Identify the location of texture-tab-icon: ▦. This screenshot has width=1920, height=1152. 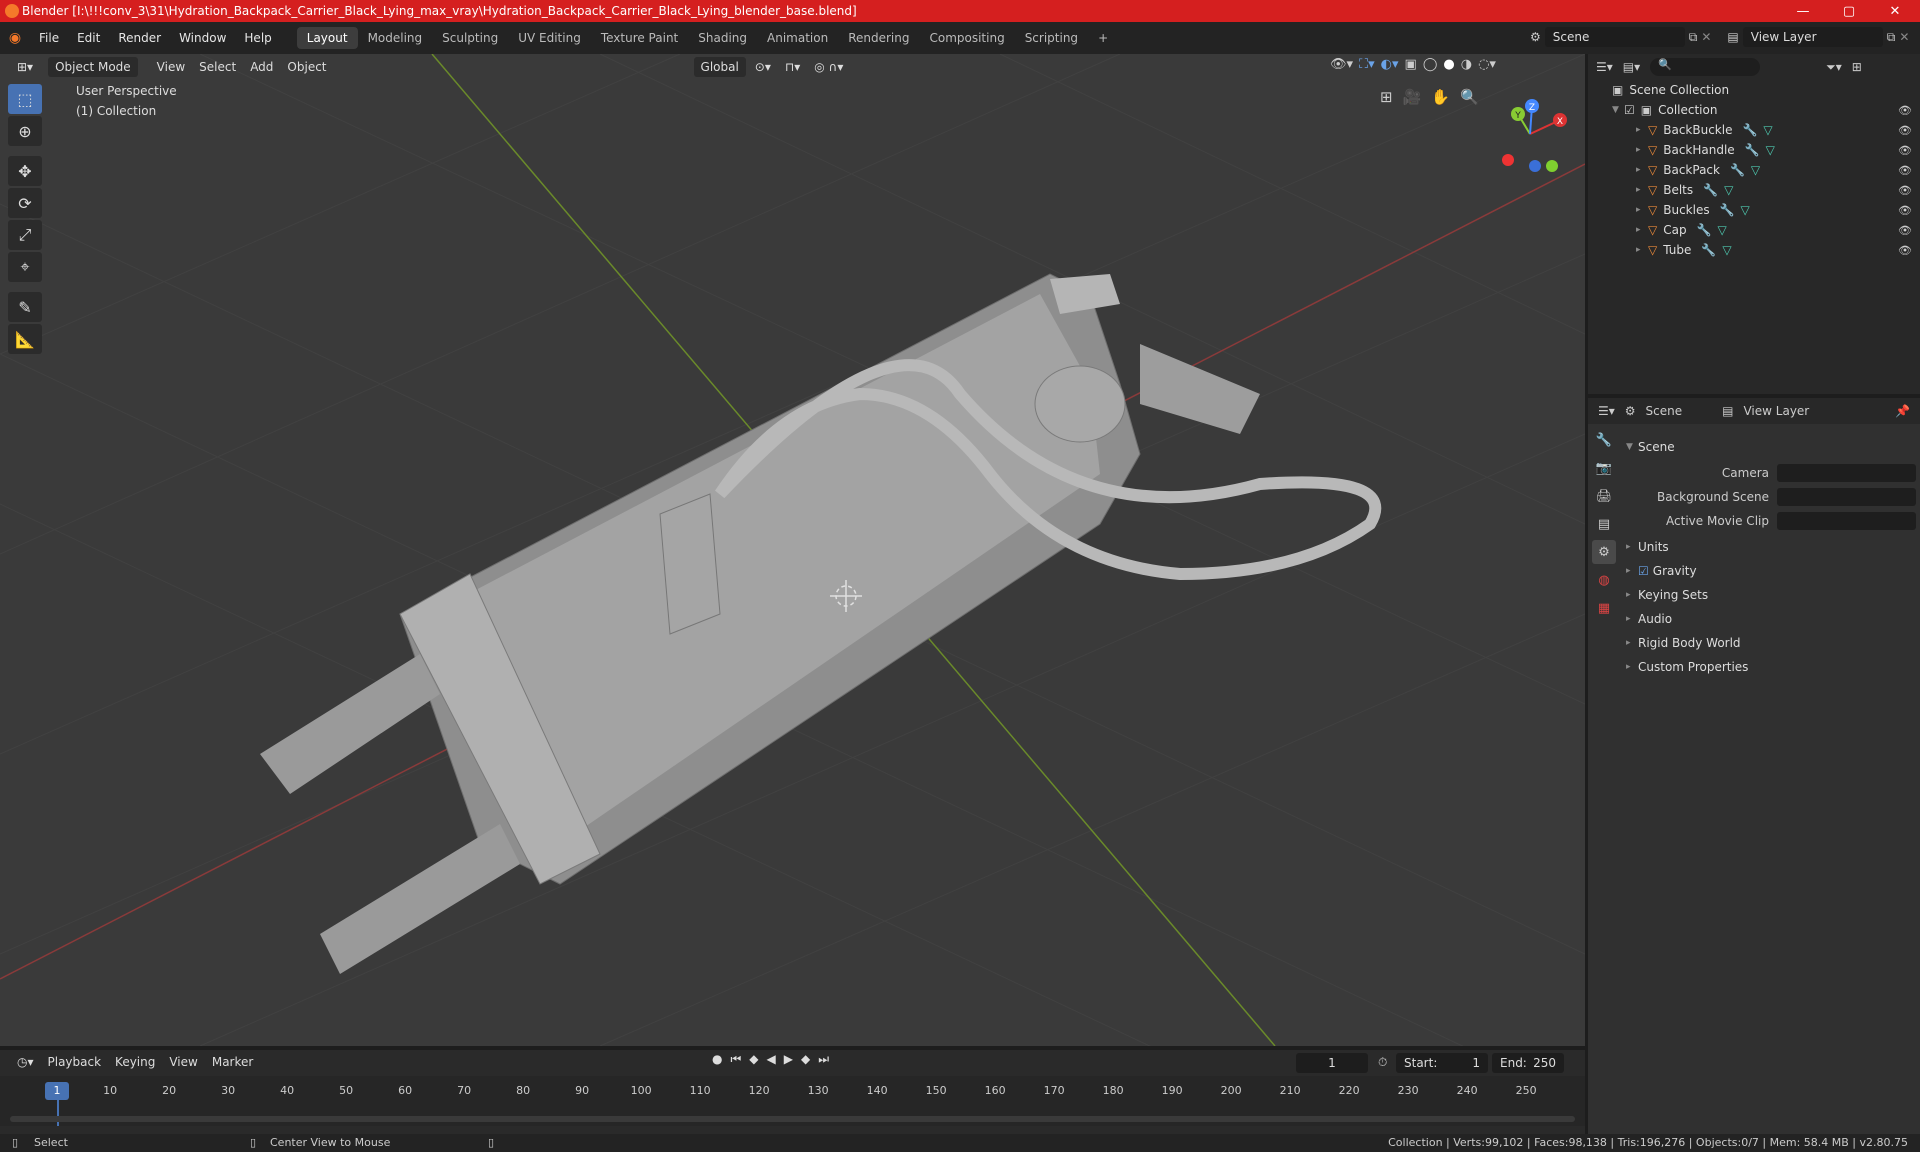
(1604, 608).